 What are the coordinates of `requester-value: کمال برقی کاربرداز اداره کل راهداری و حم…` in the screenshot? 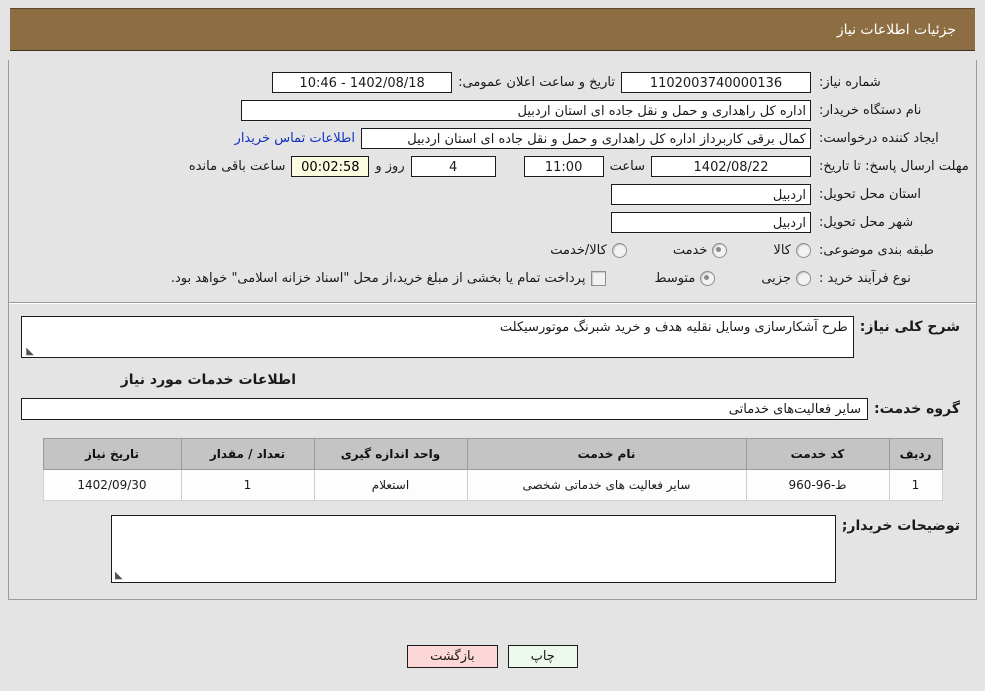 It's located at (586, 138).